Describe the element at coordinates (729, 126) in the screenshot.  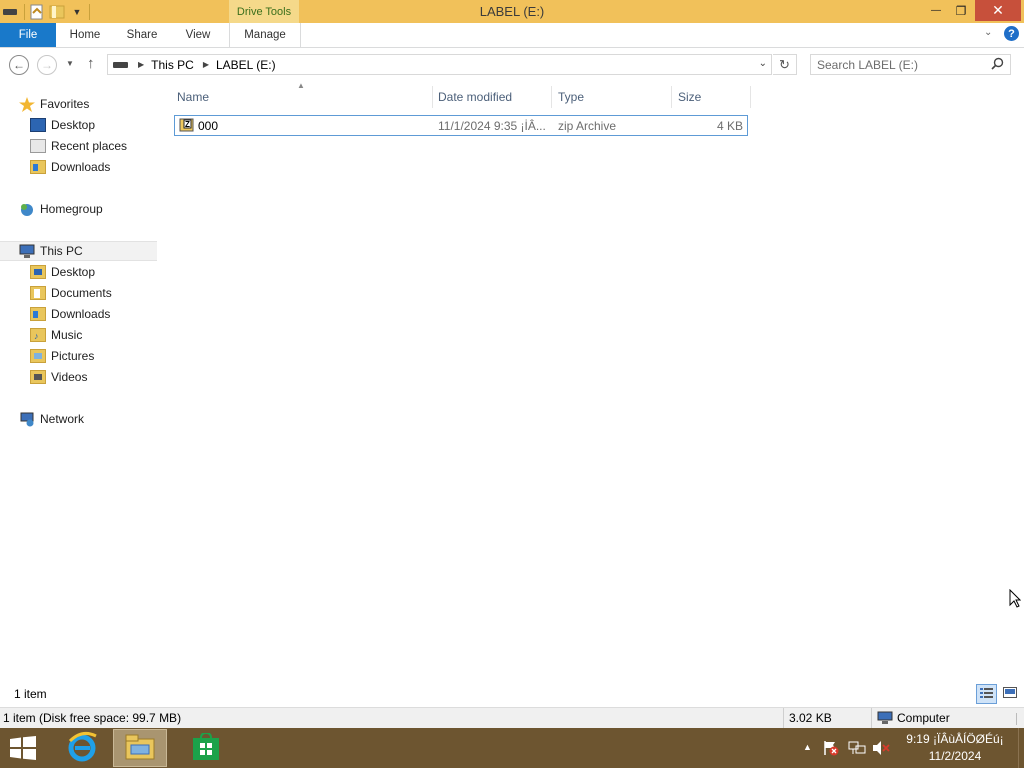
I see `file-size: 4 KB` at that location.